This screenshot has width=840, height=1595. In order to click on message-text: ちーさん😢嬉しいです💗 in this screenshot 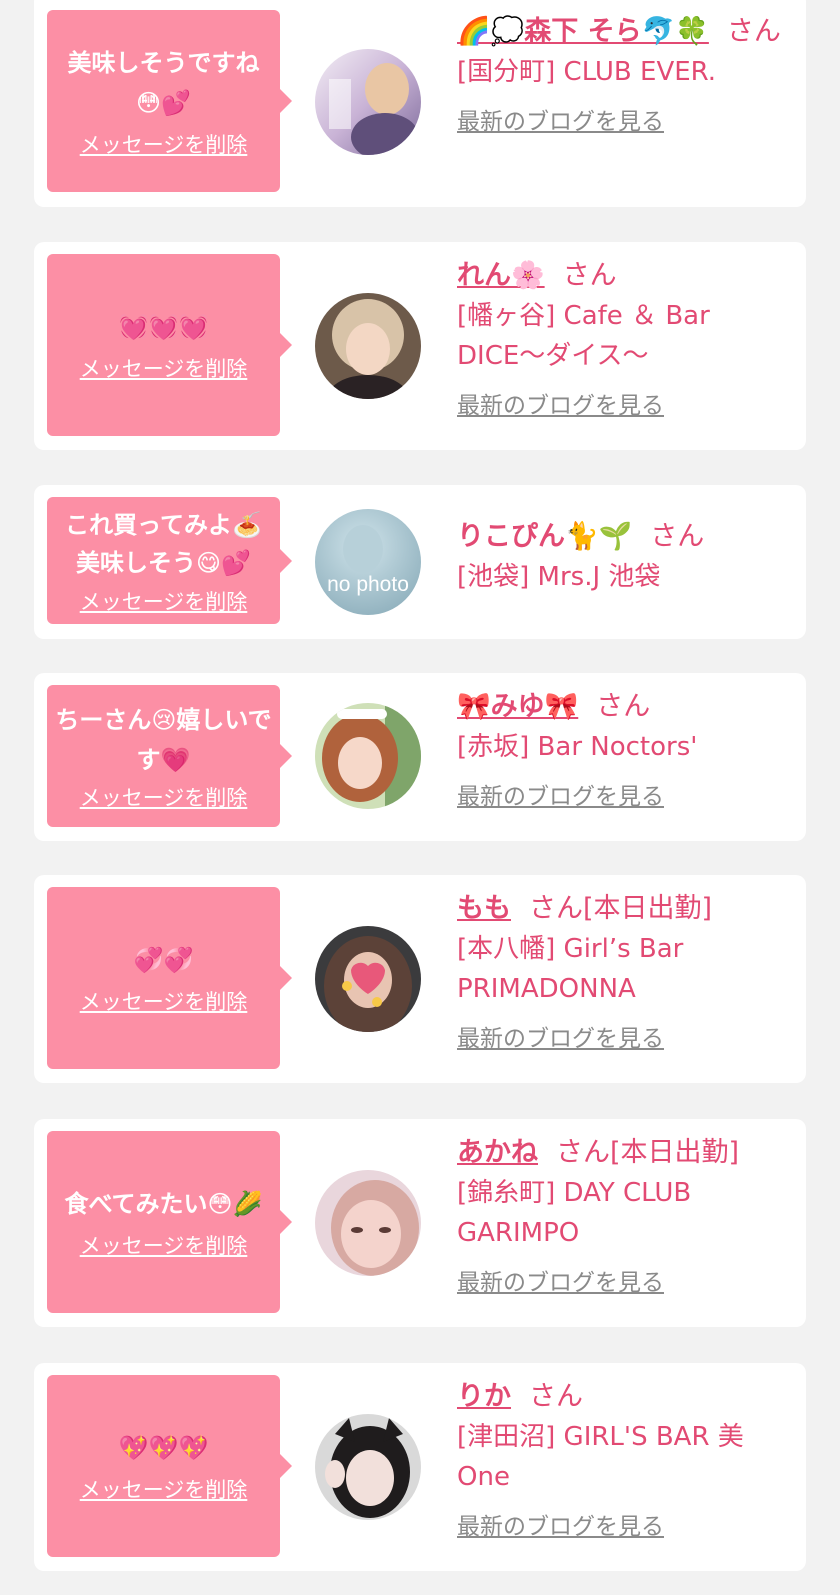, I will do `click(163, 740)`.